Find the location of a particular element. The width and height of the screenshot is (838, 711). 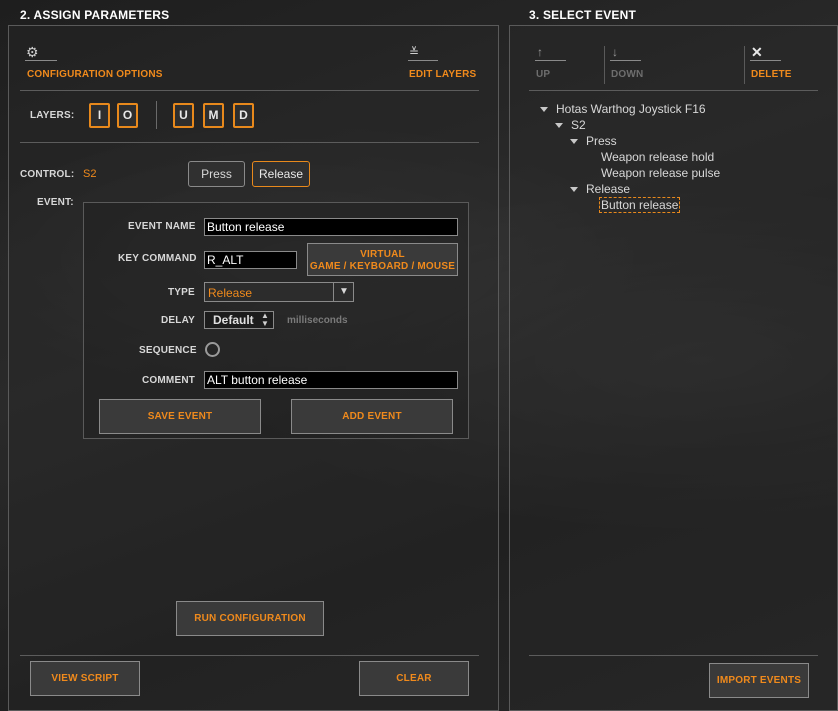

tree-node-press: Press is located at coordinates (601, 141).